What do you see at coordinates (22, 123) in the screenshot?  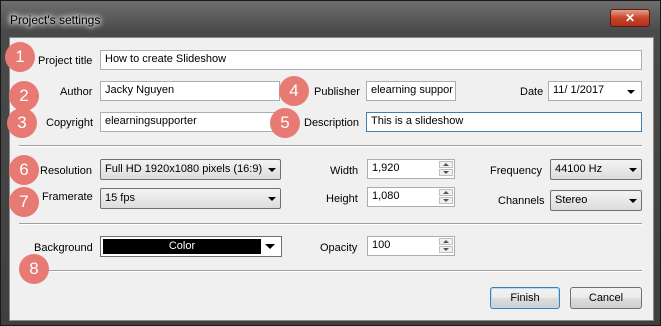 I see `callout-badge: 3` at bounding box center [22, 123].